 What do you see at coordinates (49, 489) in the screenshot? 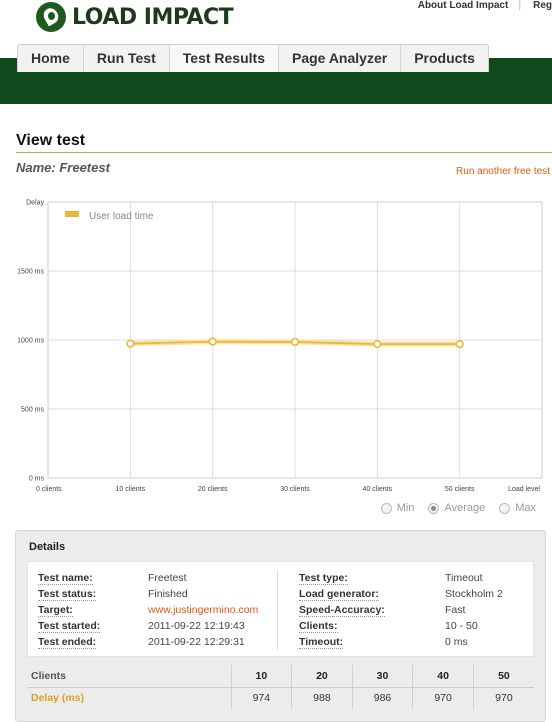
I see `x-tick-label: 0 clients` at bounding box center [49, 489].